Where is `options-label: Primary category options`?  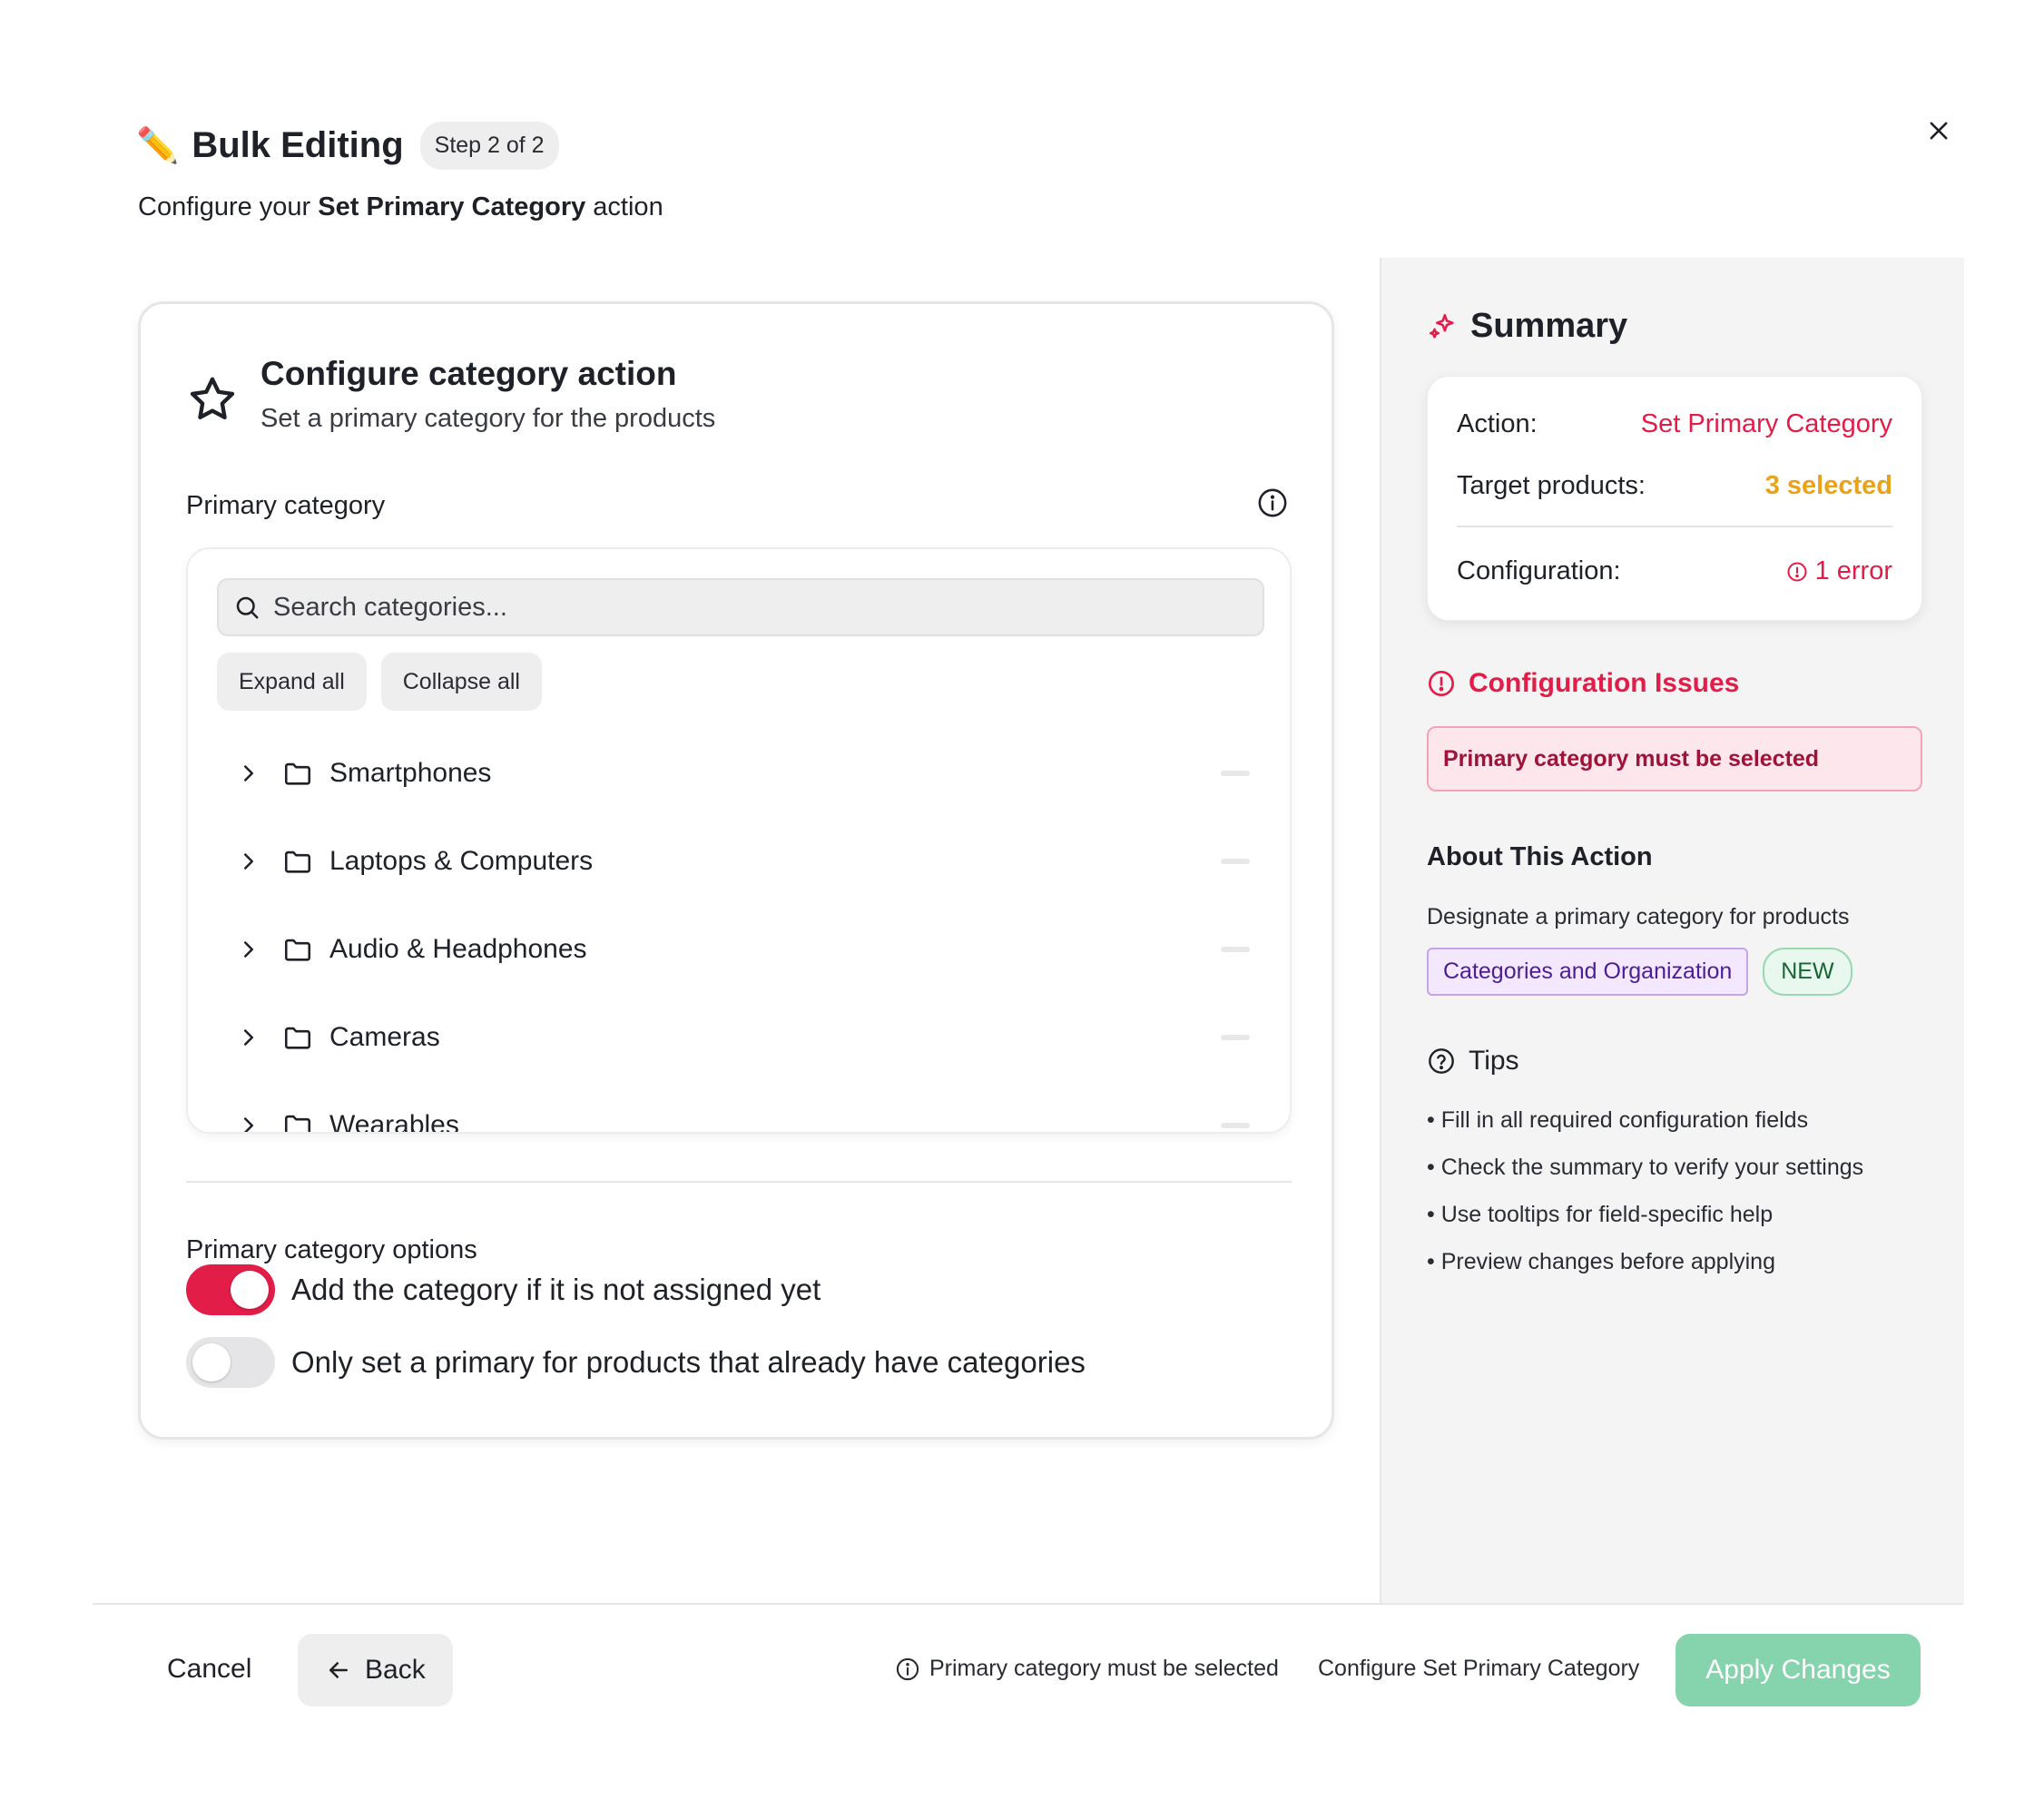
options-label: Primary category options is located at coordinates (331, 1249).